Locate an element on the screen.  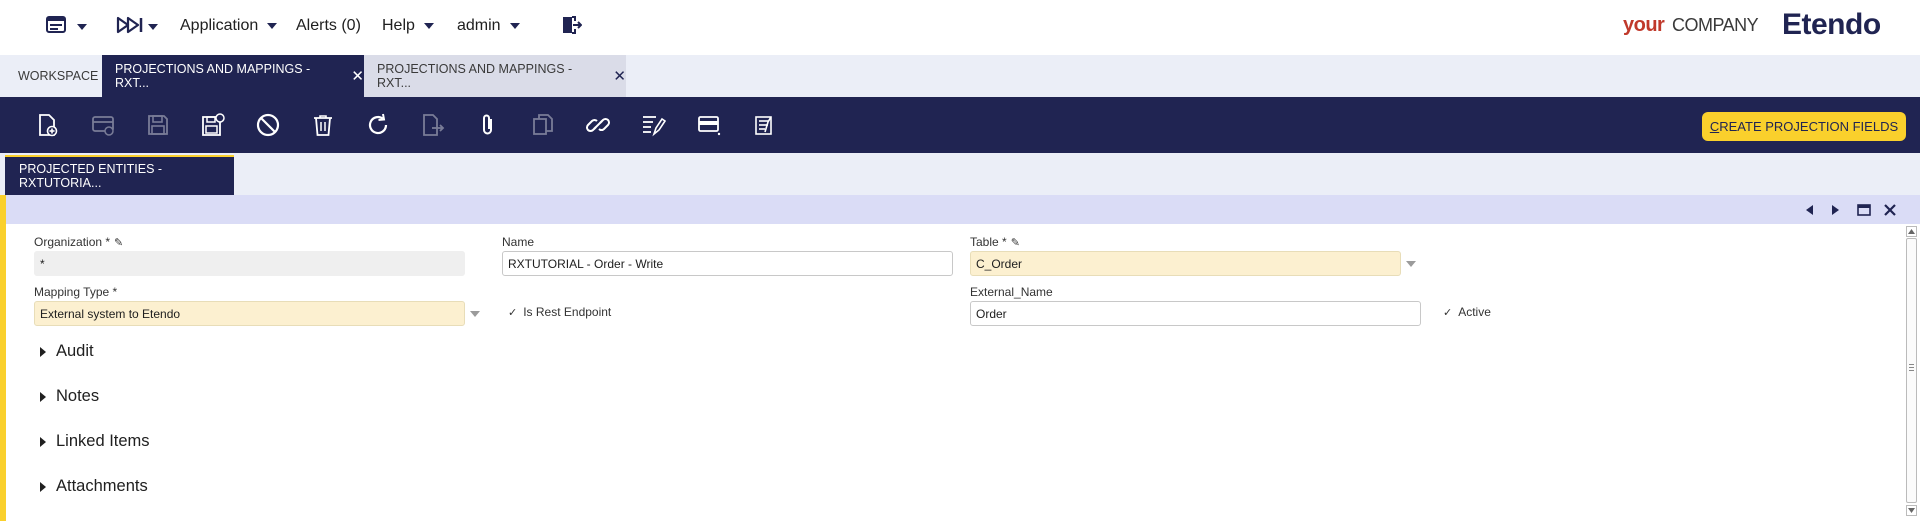
logout-icon is located at coordinates (571, 27).